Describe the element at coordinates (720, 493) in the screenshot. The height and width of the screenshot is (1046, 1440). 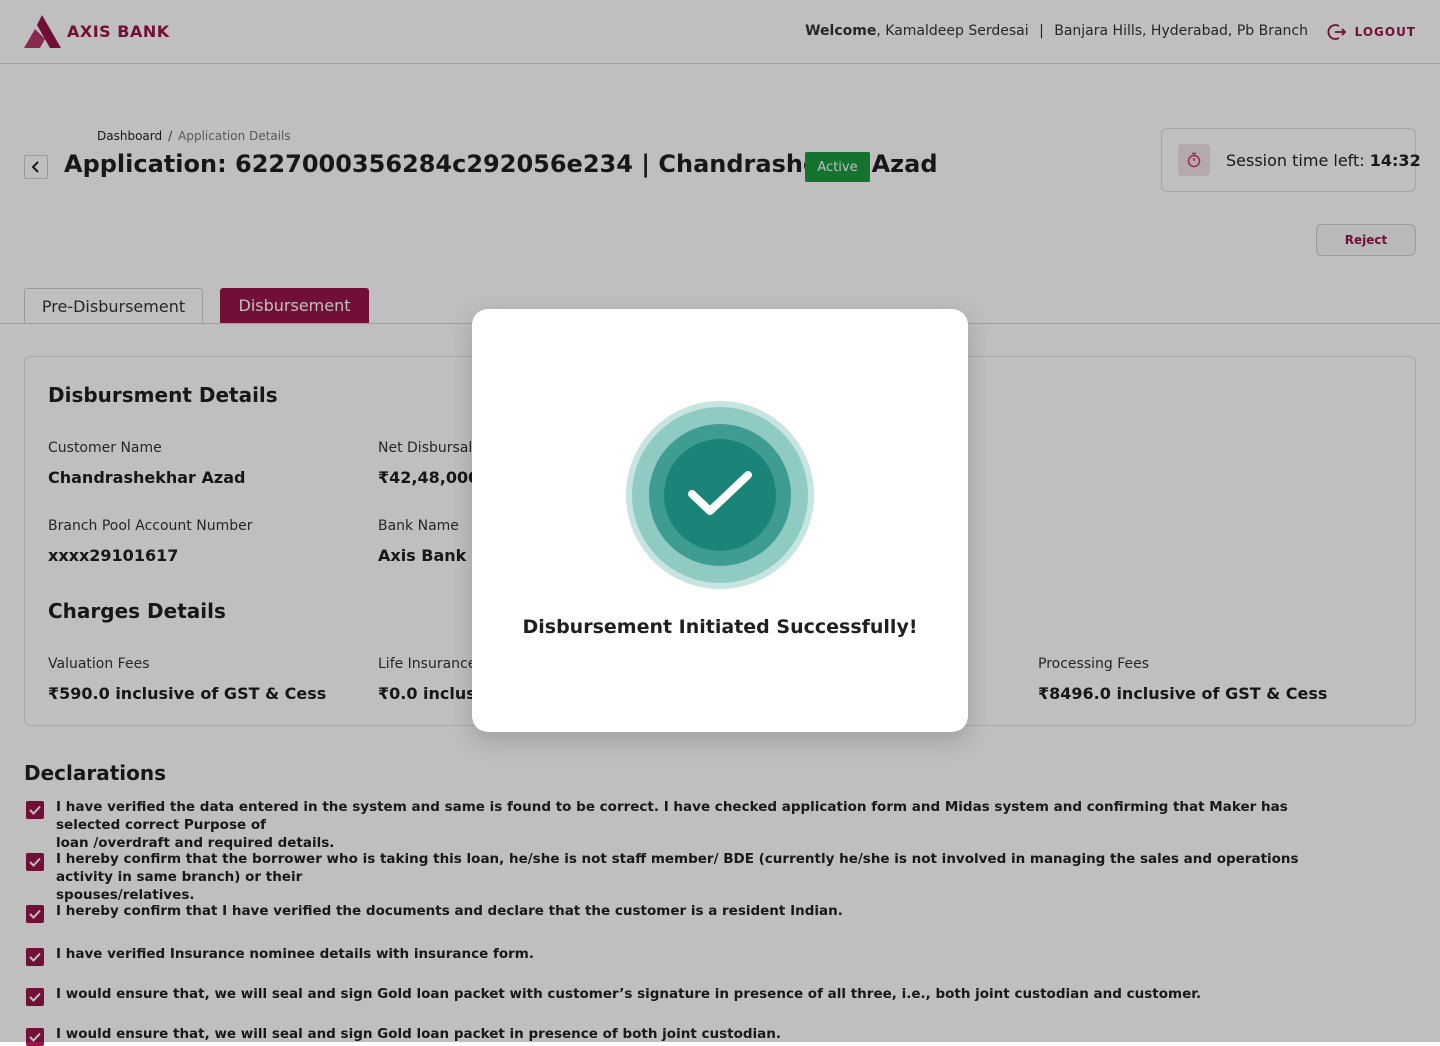
I see `success-check-icon` at that location.